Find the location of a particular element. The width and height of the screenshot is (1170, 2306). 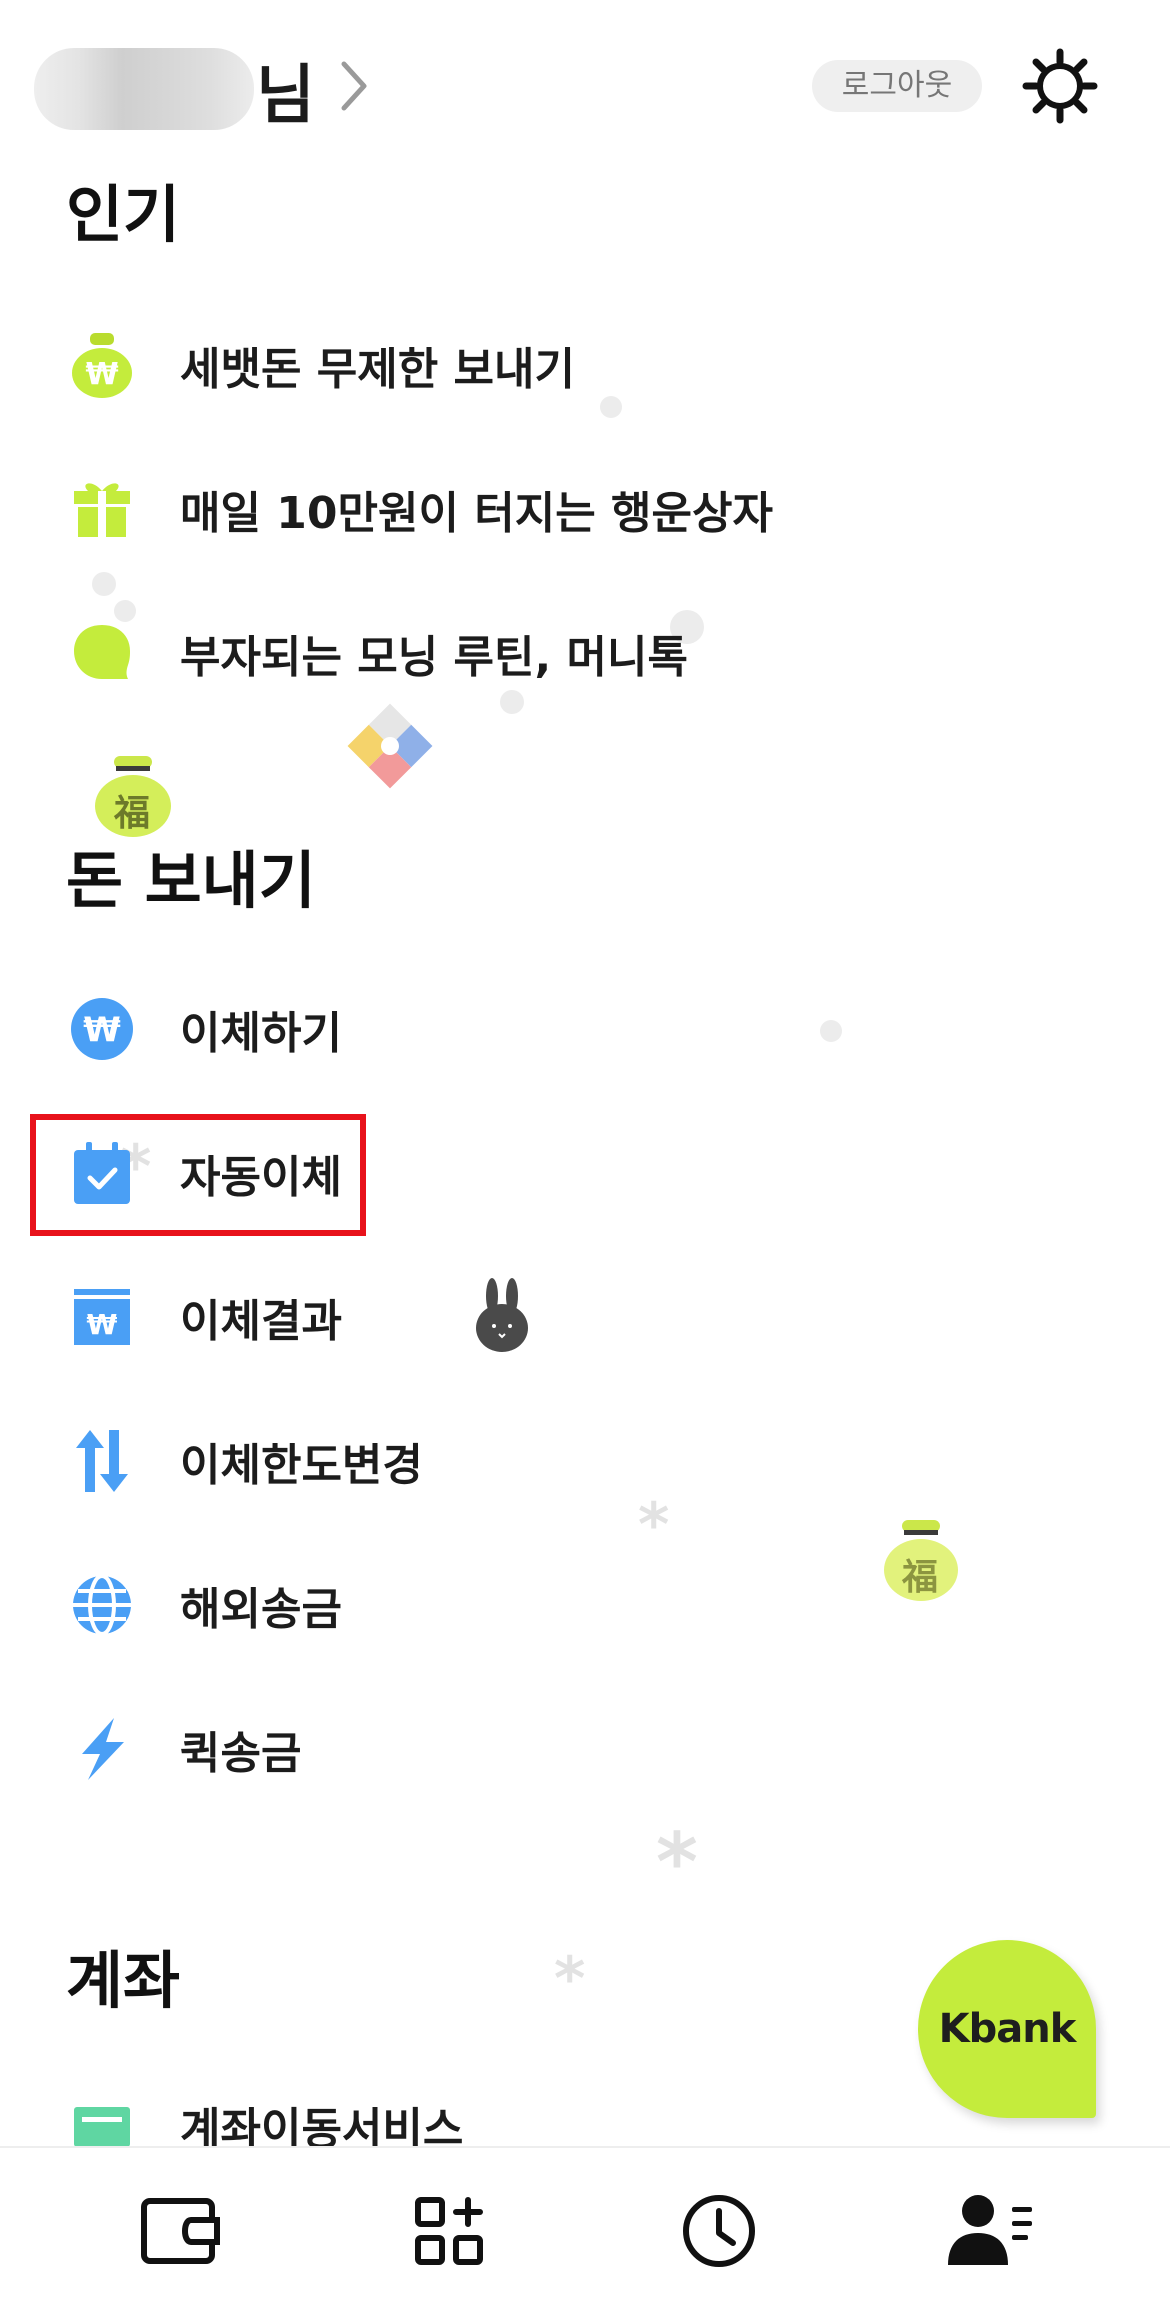

menu-item-label: 매일 10만원이 터지는 행운상자 is located at coordinates (476, 513).